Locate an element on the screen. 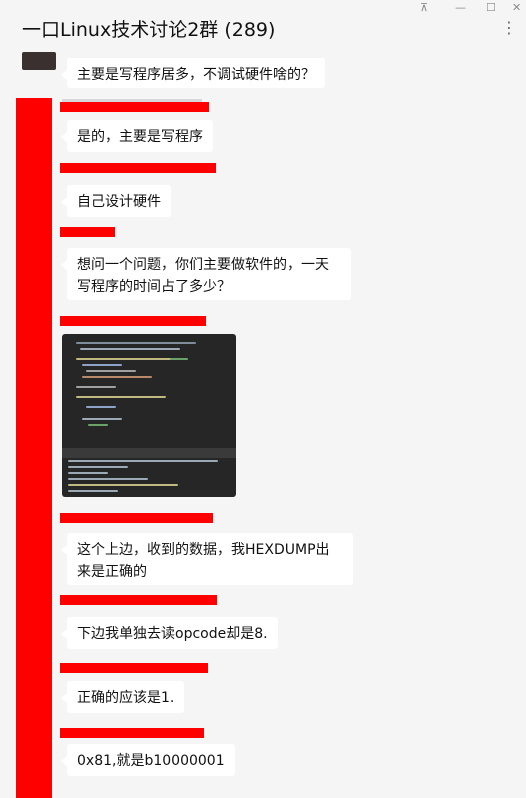  message-text: 是的，主要是写程序 is located at coordinates (140, 137).